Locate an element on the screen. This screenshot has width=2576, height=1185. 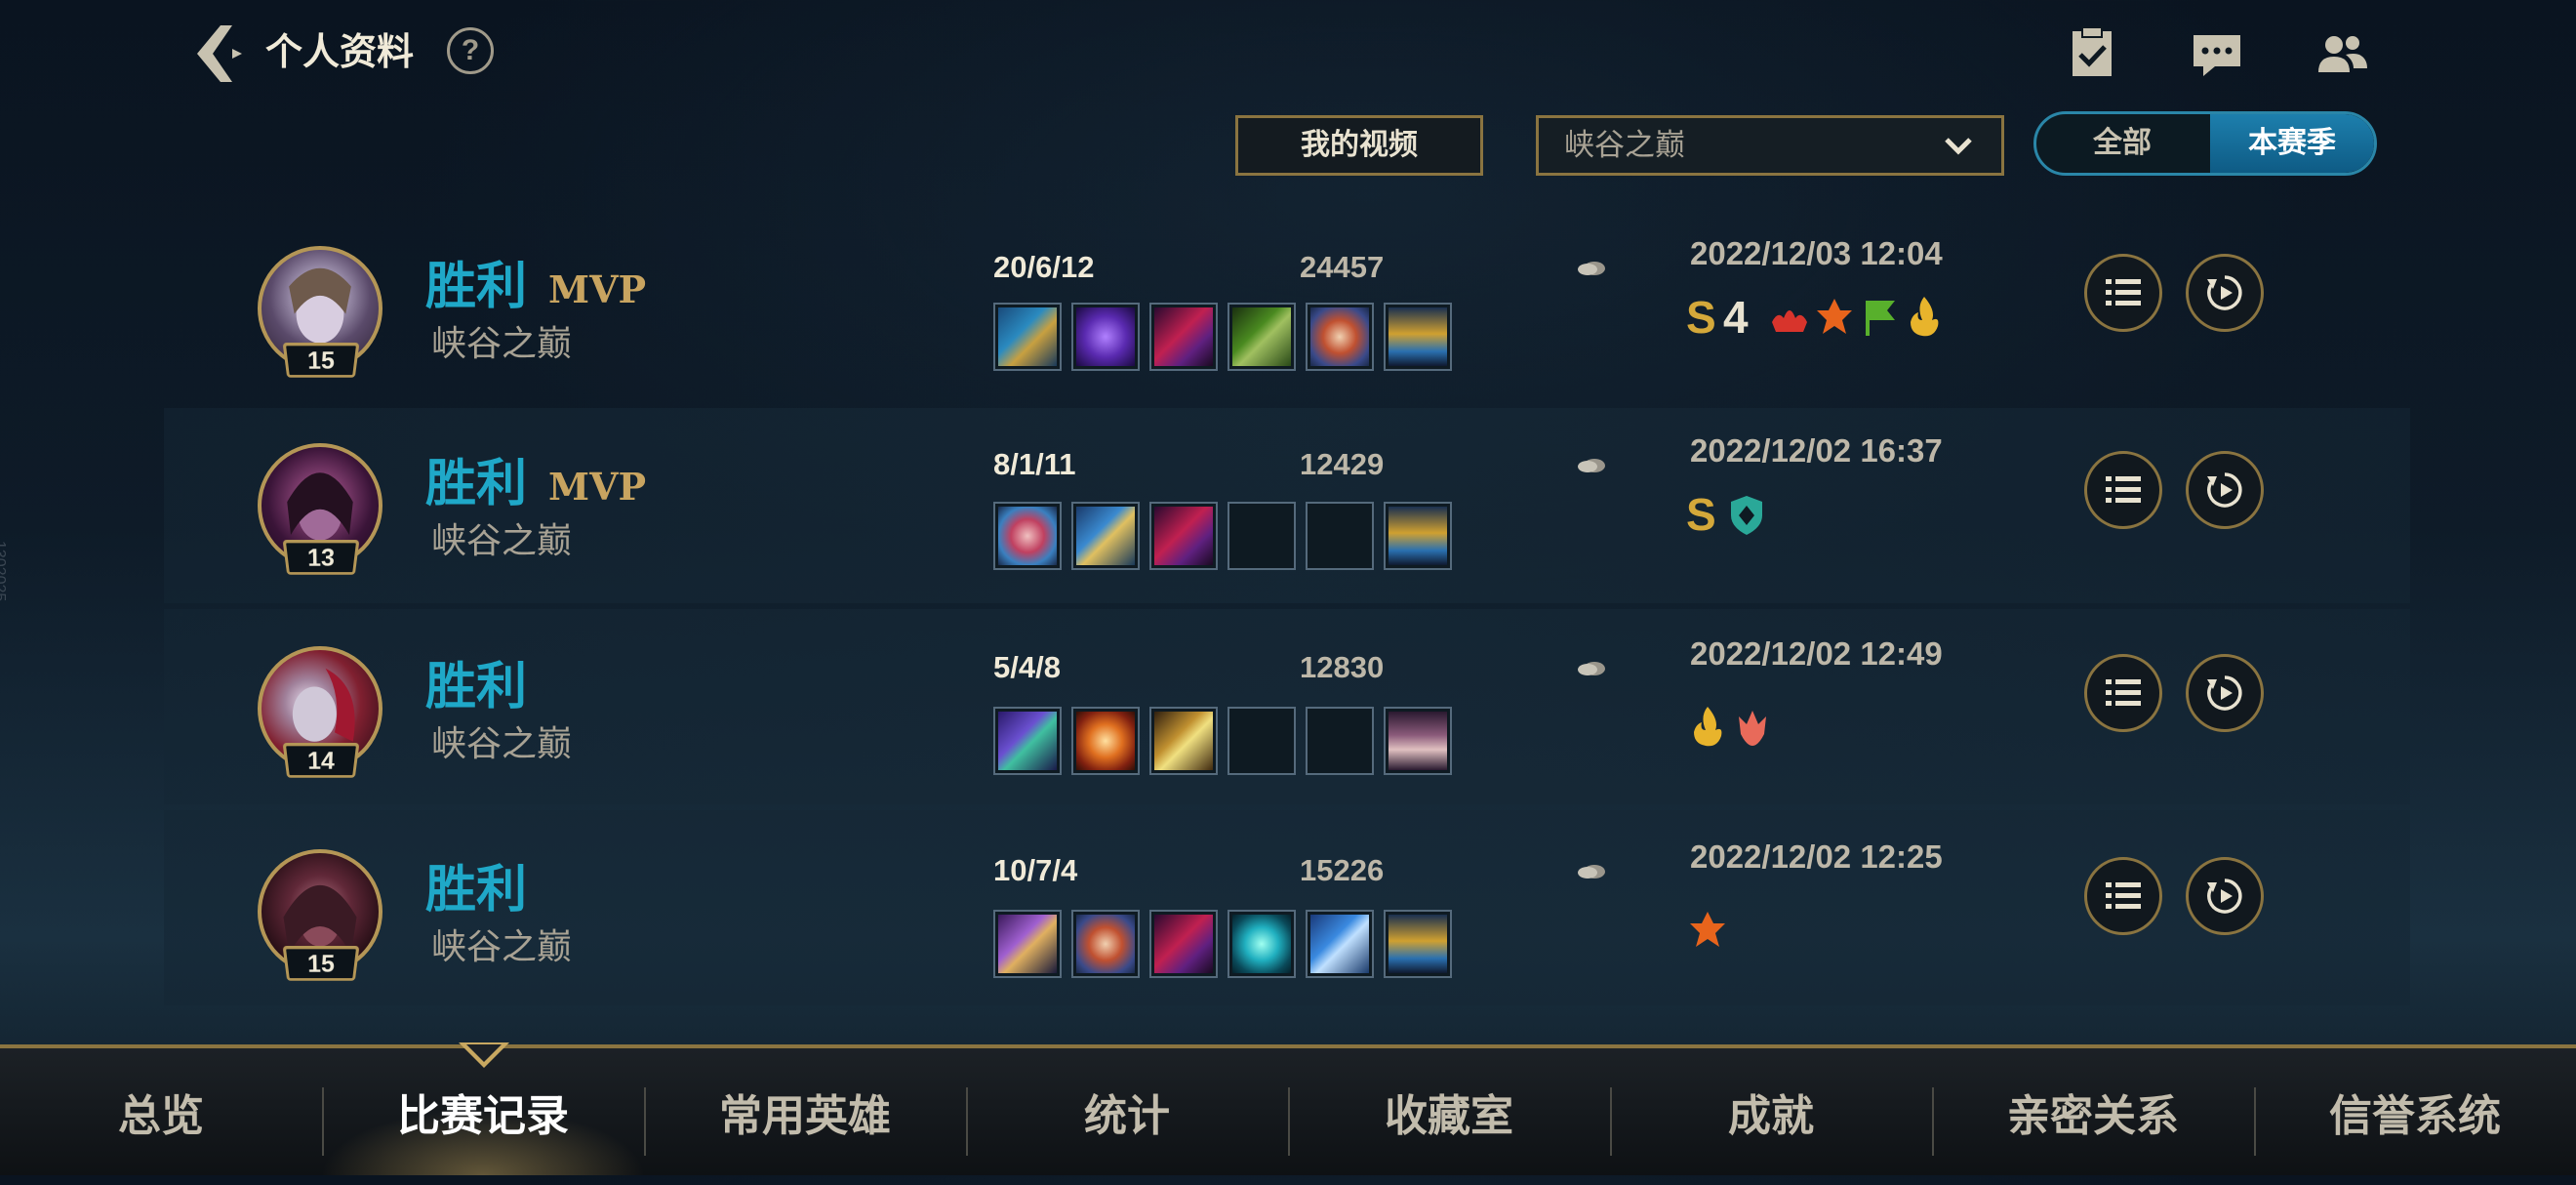
first-blood-icon is located at coordinates (1834, 317).